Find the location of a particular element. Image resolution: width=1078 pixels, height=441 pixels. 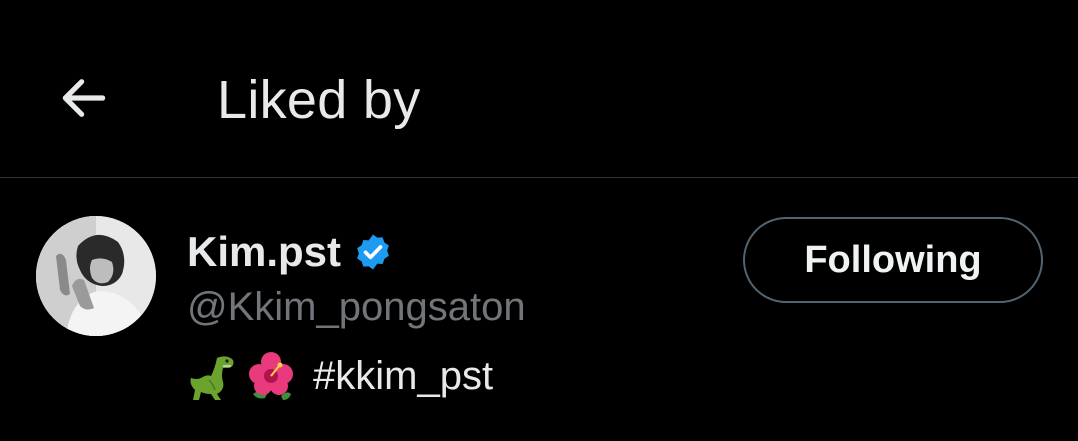

hibiscus-emoji is located at coordinates (271, 376).